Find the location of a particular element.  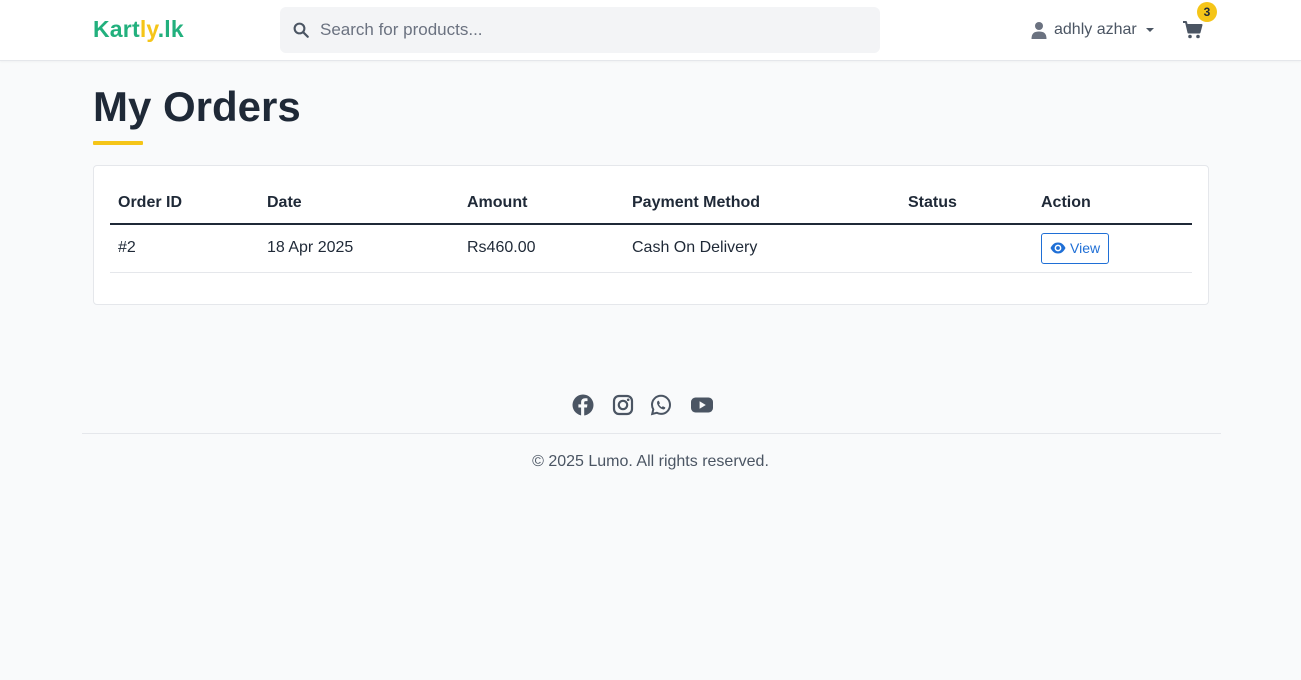

brand-logo-part-2: ly is located at coordinates (148, 29).